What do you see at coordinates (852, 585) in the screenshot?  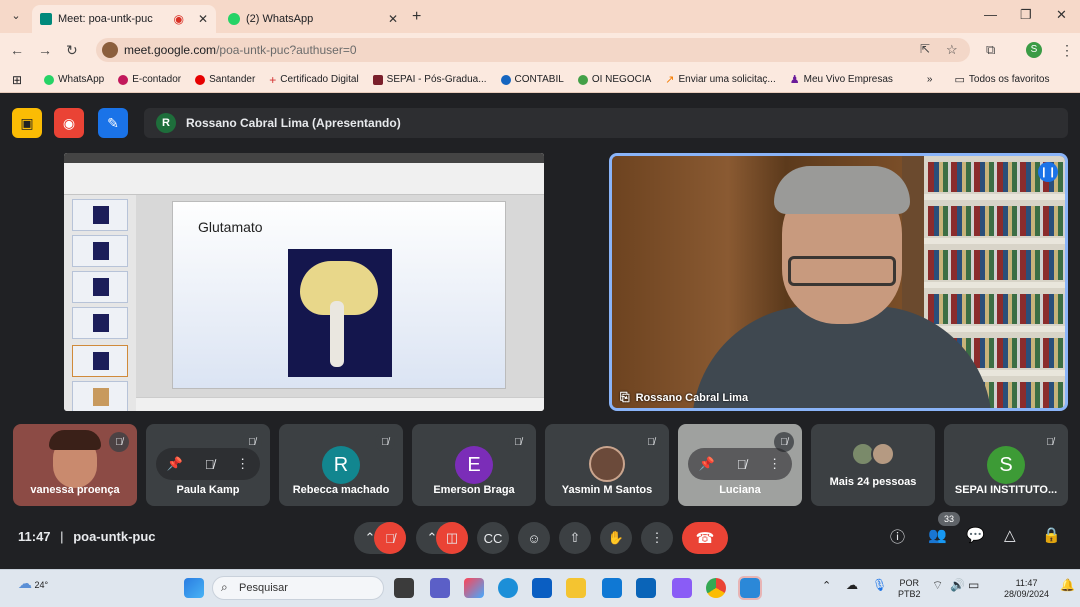 I see `onedrive-icon: ☁` at bounding box center [852, 585].